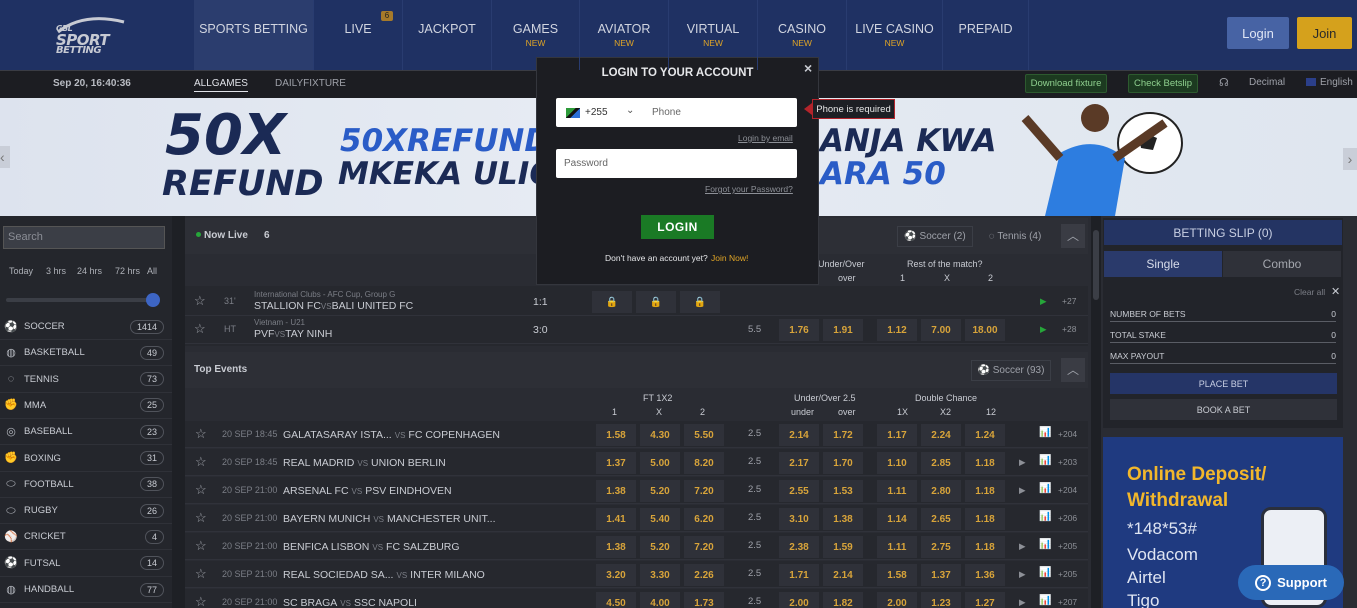 Image resolution: width=1357 pixels, height=608 pixels. I want to click on odds-cell: 3.30, so click(660, 575).